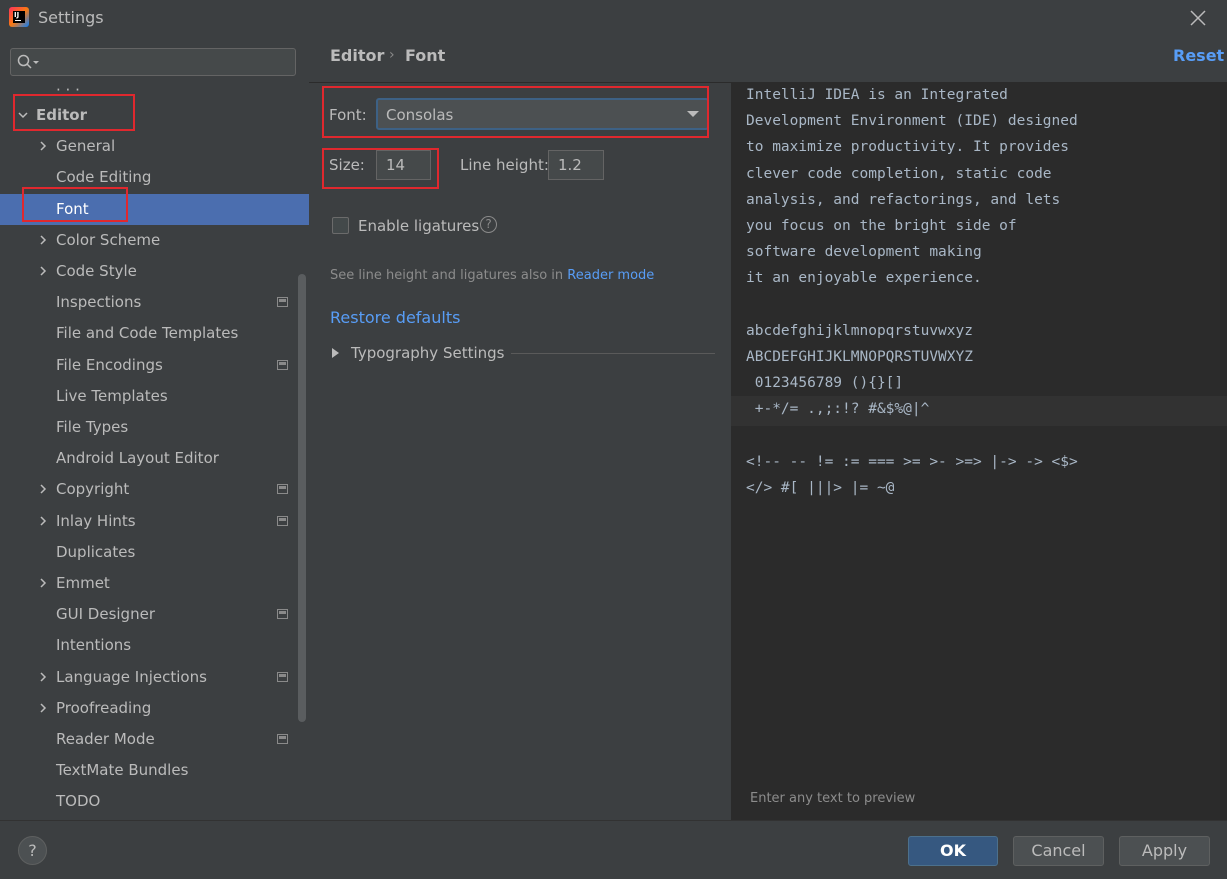 The height and width of the screenshot is (879, 1227). I want to click on sidebar-item-todo: TODO, so click(154, 801).